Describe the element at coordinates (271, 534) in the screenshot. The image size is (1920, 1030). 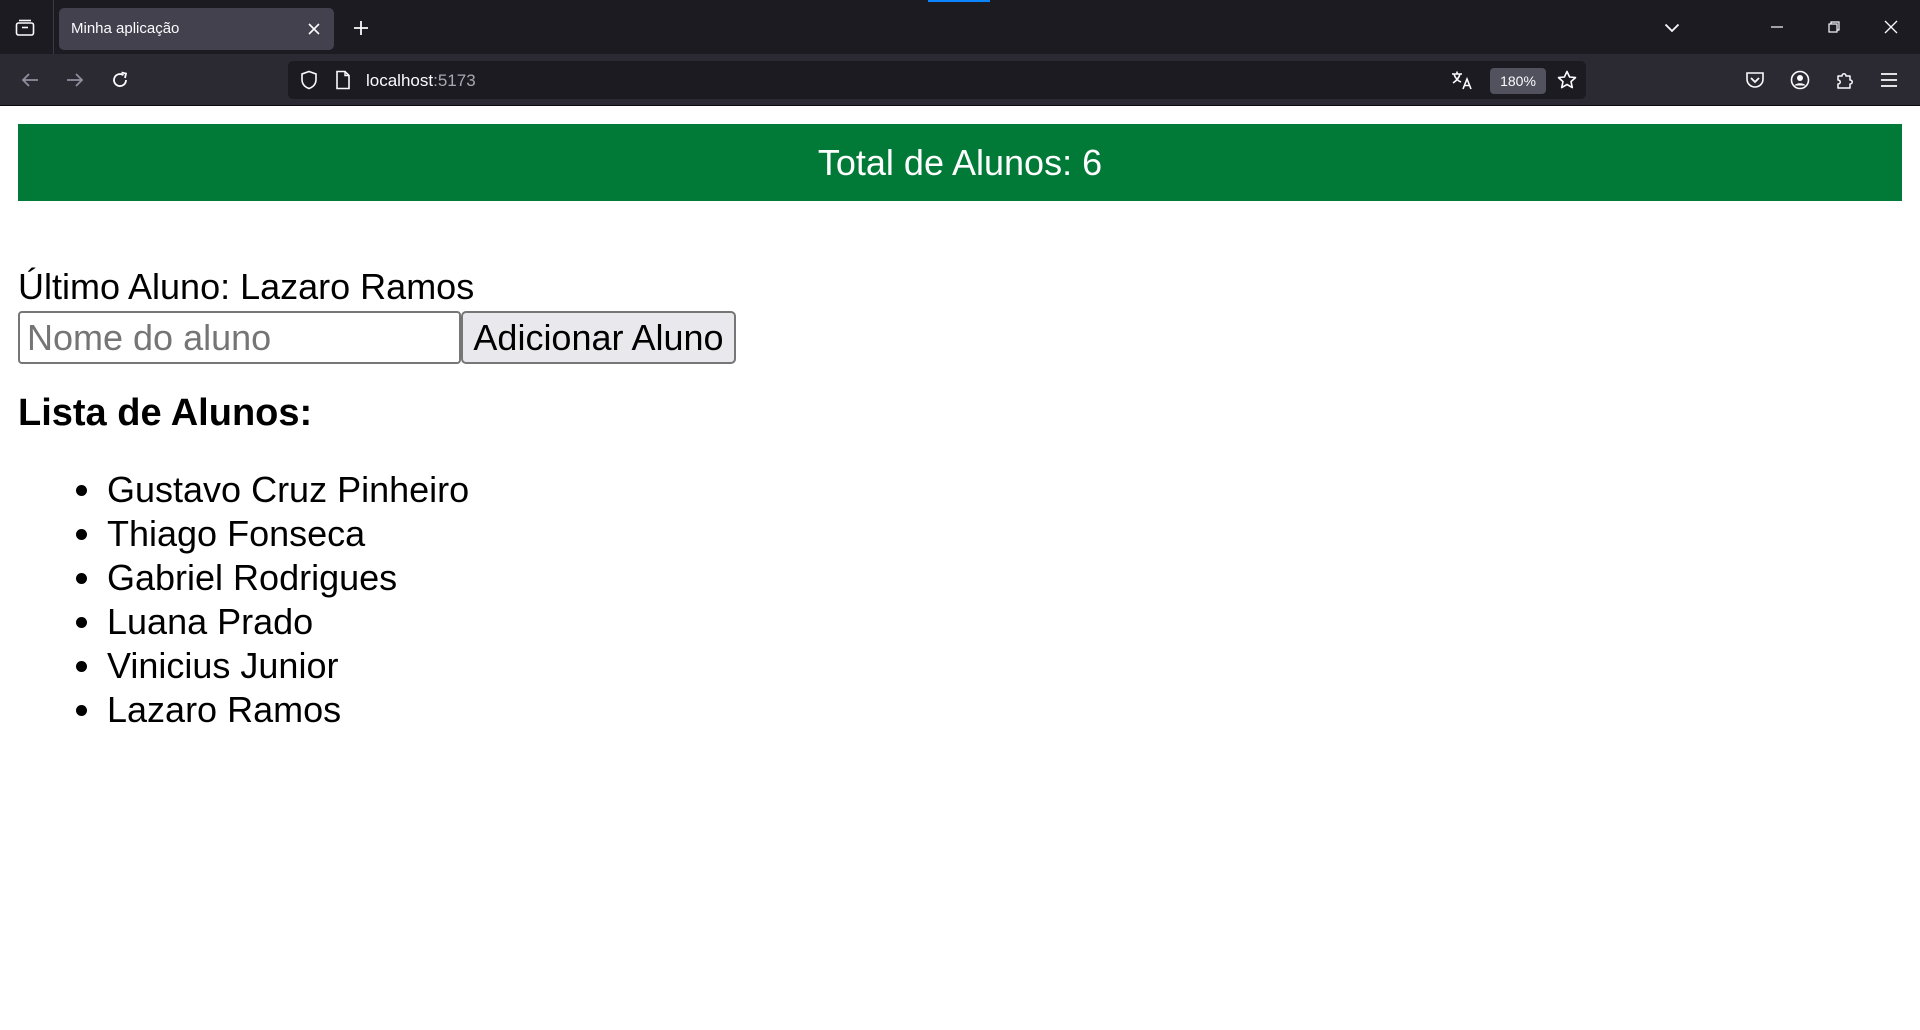
I see `student-list-item: Thiago Fonseca` at that location.